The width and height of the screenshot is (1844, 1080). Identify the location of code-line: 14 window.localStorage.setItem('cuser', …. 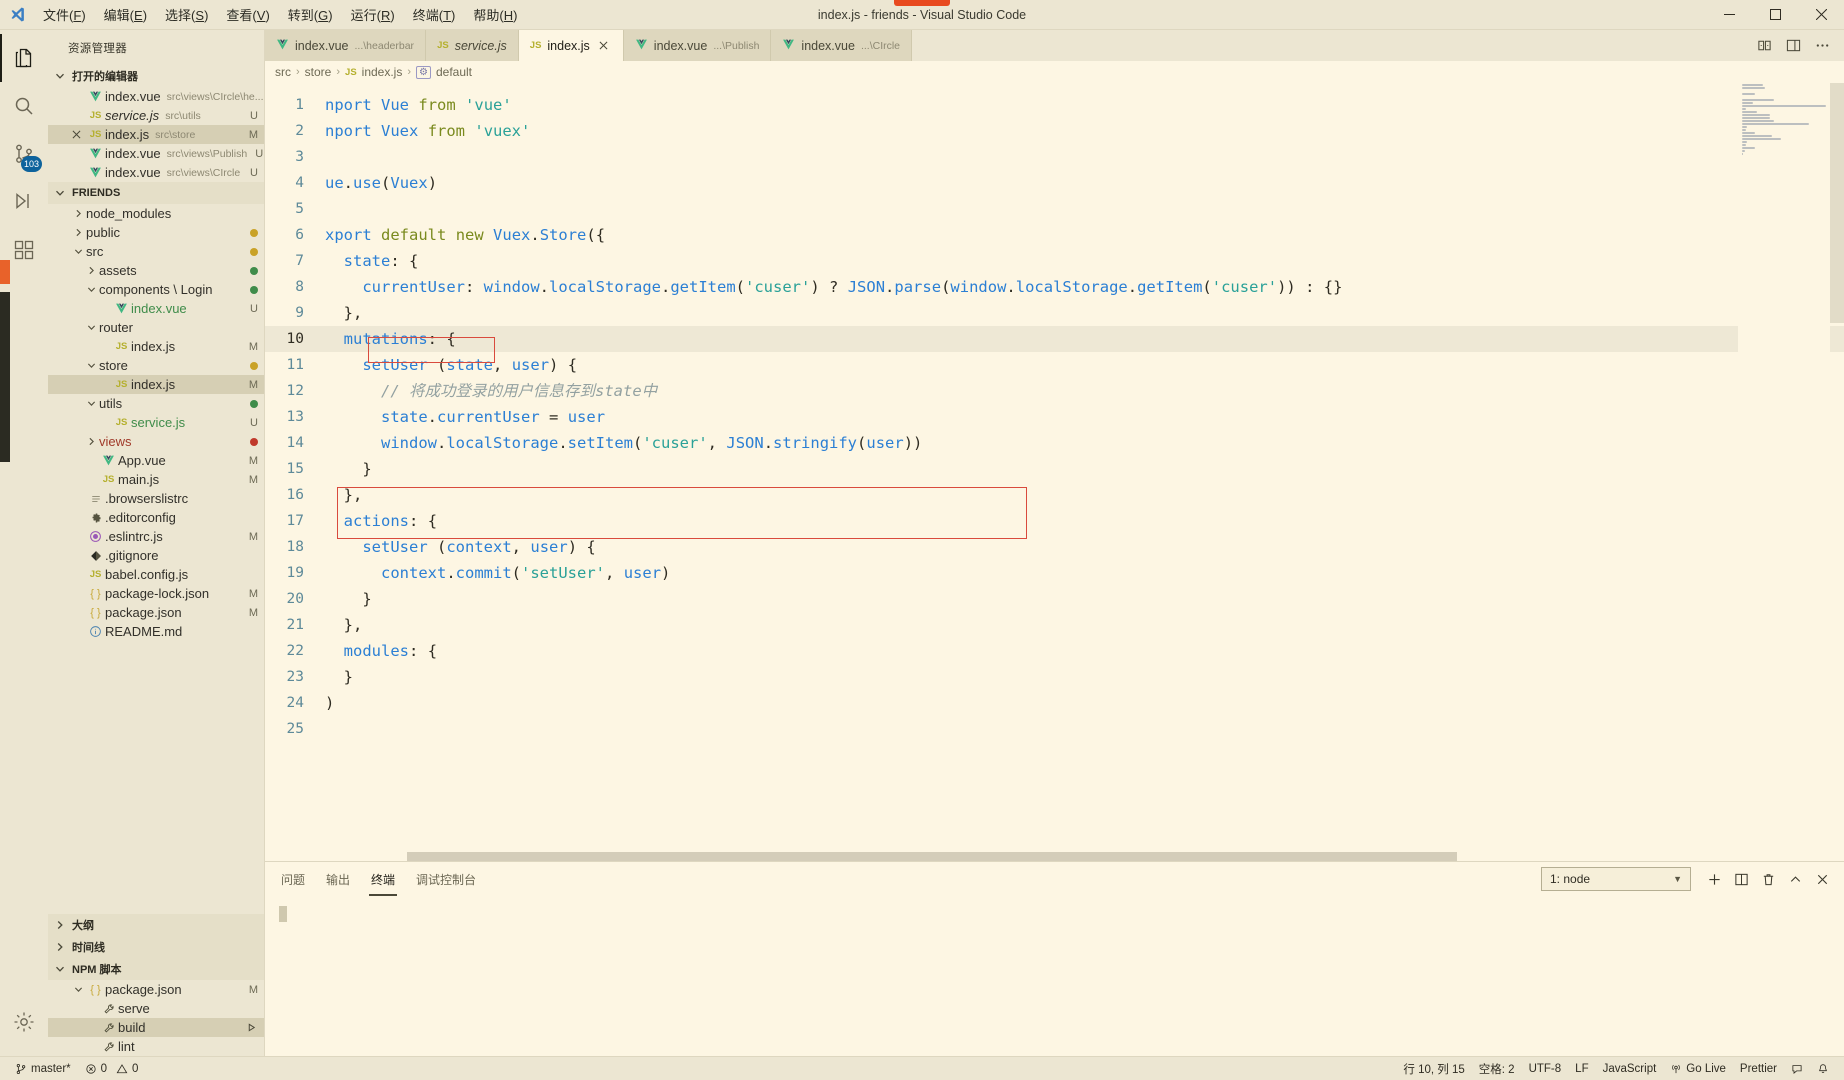
(1054, 443).